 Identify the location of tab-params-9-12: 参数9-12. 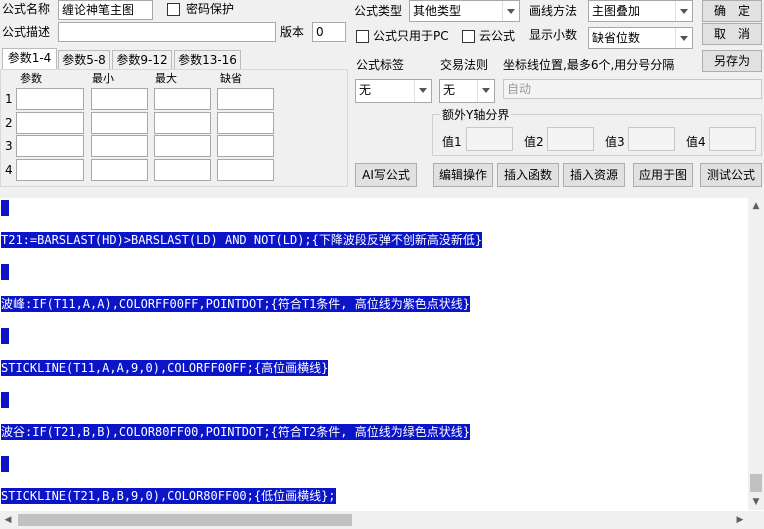
(142, 60).